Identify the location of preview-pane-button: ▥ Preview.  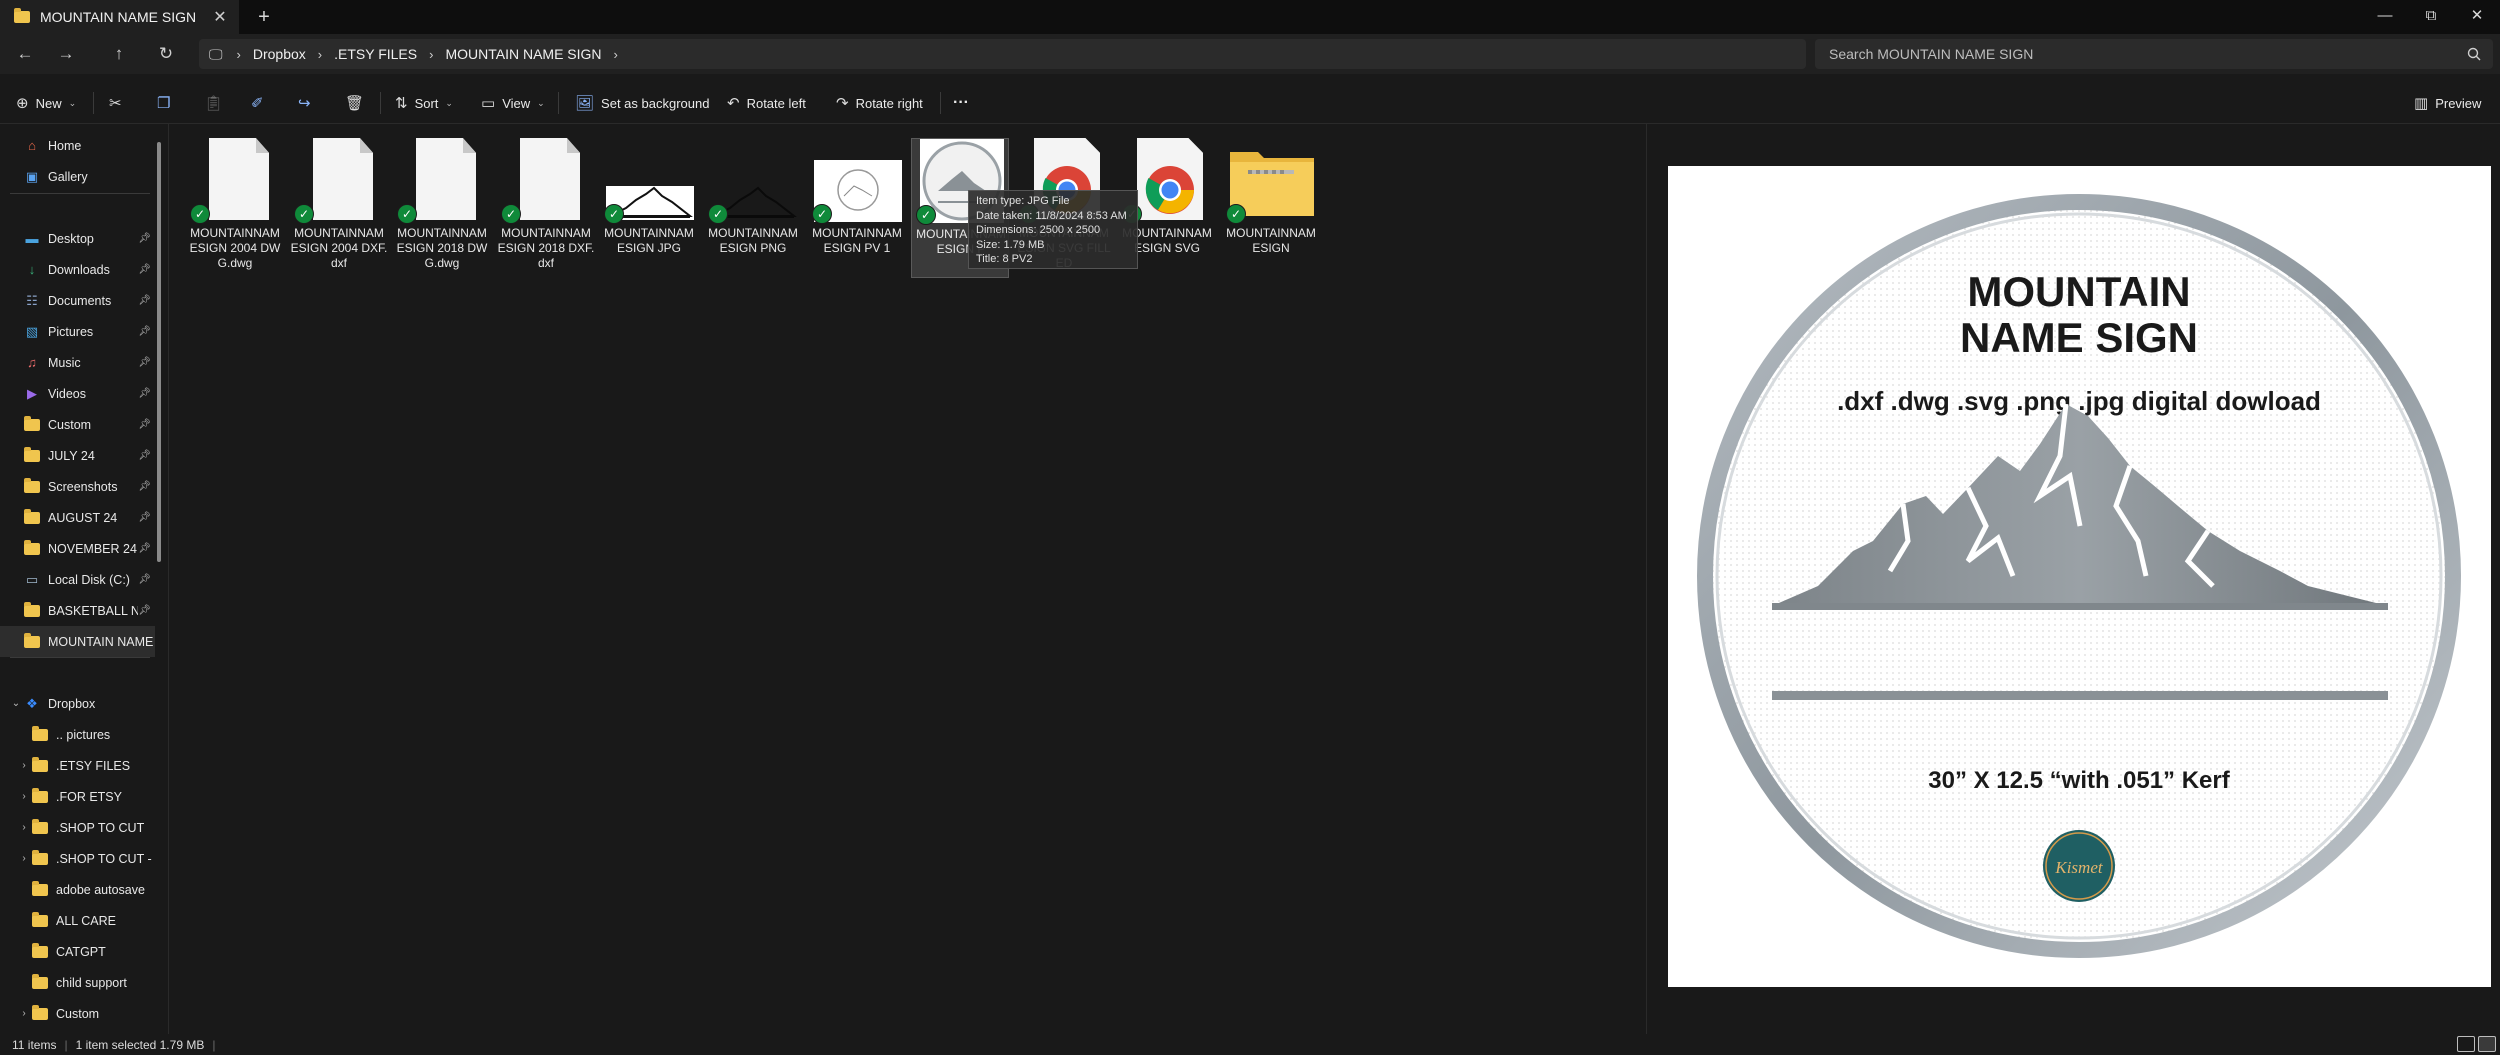
(2447, 103).